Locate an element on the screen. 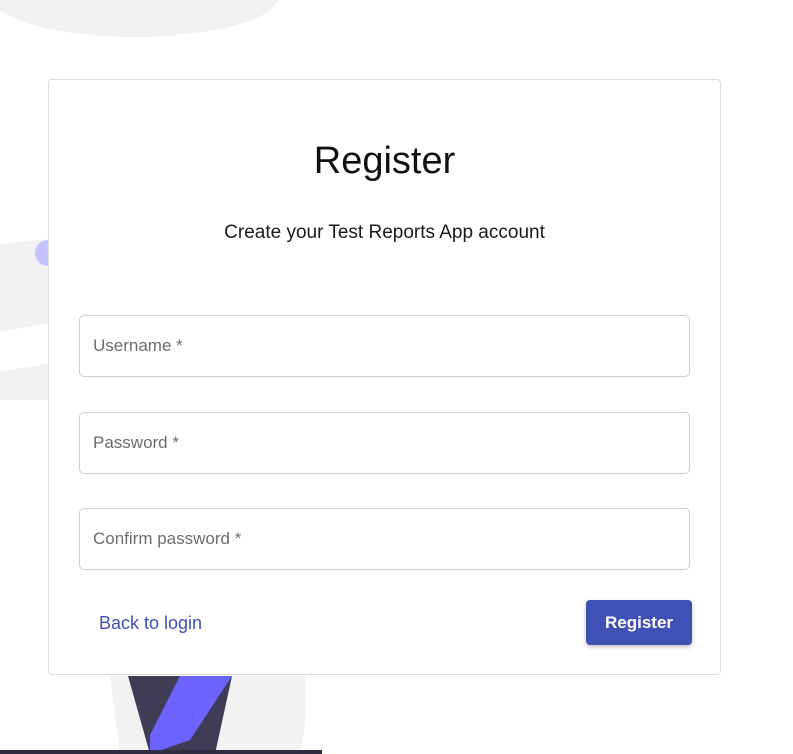 The height and width of the screenshot is (754, 793). back-to-login-link: Back to login is located at coordinates (150, 623).